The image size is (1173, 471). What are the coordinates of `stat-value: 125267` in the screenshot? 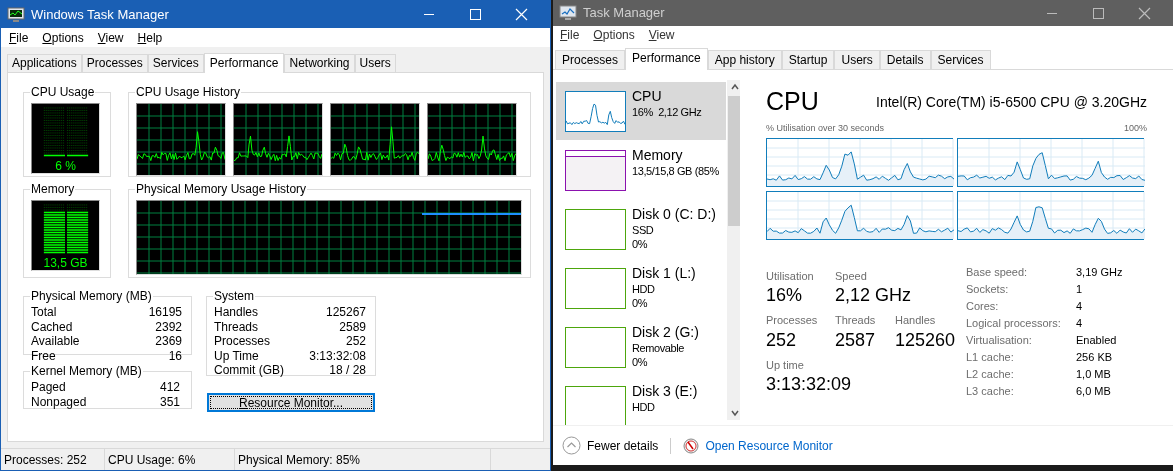 It's located at (345, 312).